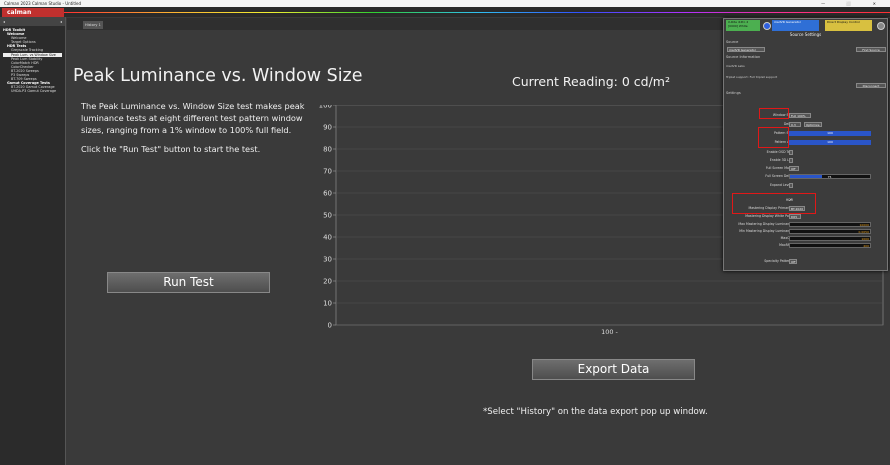 This screenshot has height=465, width=890. I want to click on y-tick-label: 0, so click(330, 326).